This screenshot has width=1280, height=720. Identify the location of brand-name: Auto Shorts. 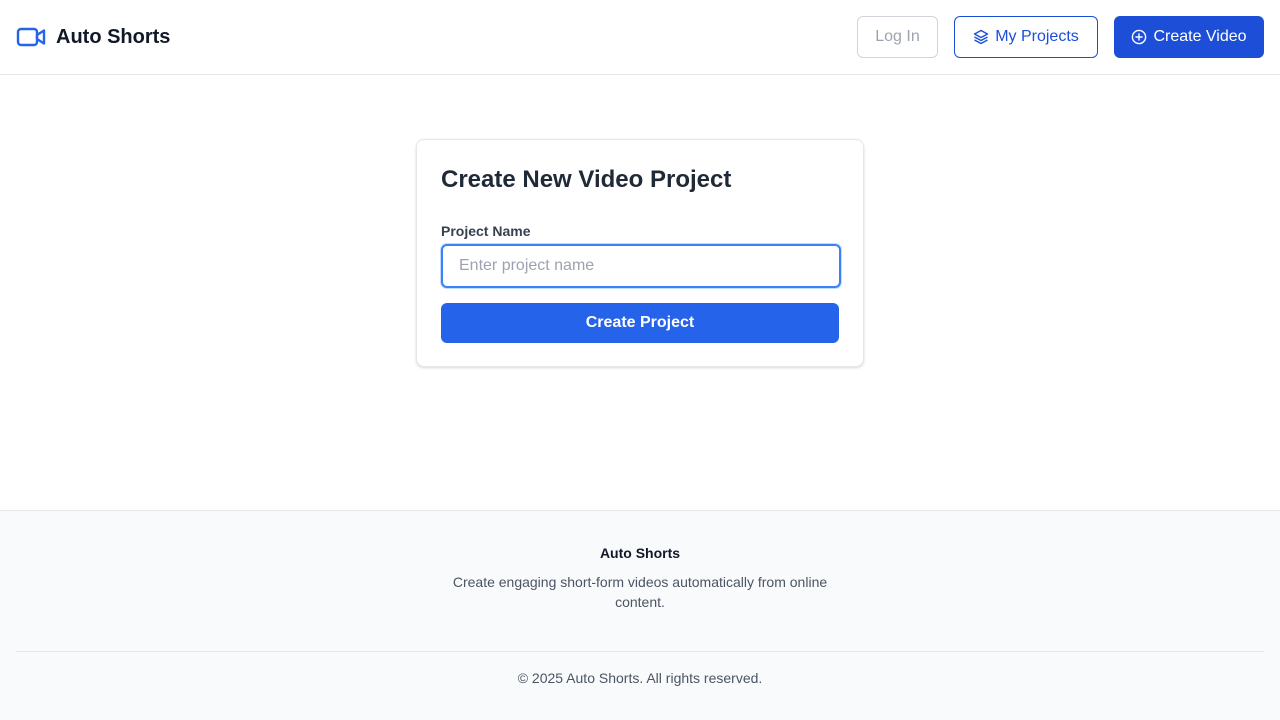
(113, 36).